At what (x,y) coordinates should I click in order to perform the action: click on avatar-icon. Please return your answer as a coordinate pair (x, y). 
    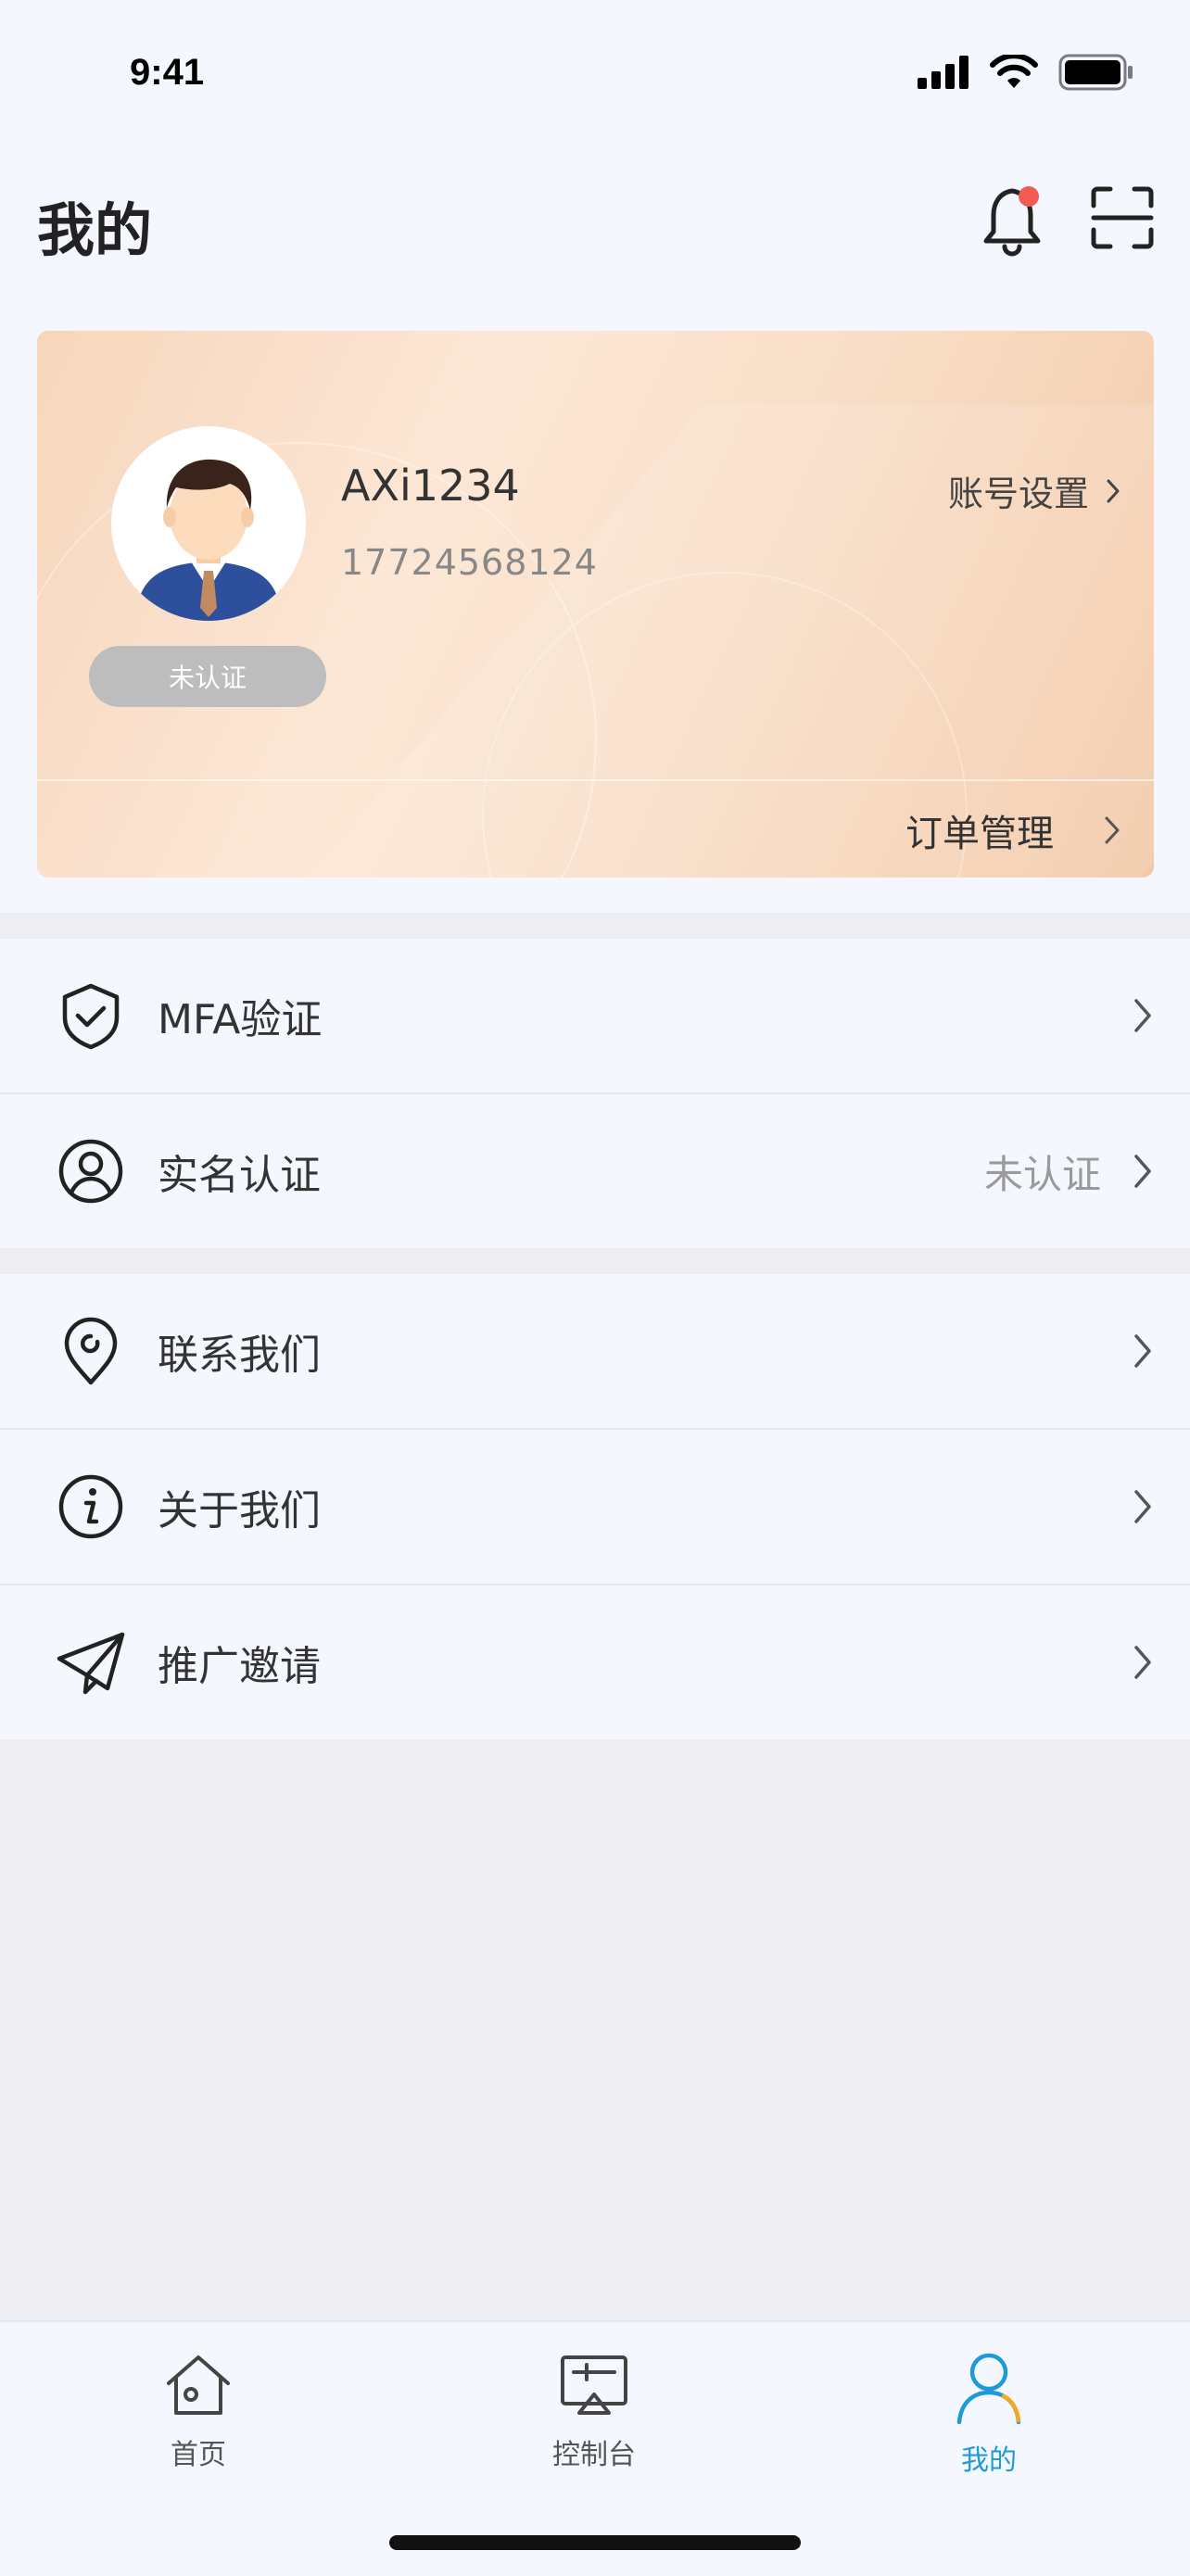
    Looking at the image, I should click on (208, 540).